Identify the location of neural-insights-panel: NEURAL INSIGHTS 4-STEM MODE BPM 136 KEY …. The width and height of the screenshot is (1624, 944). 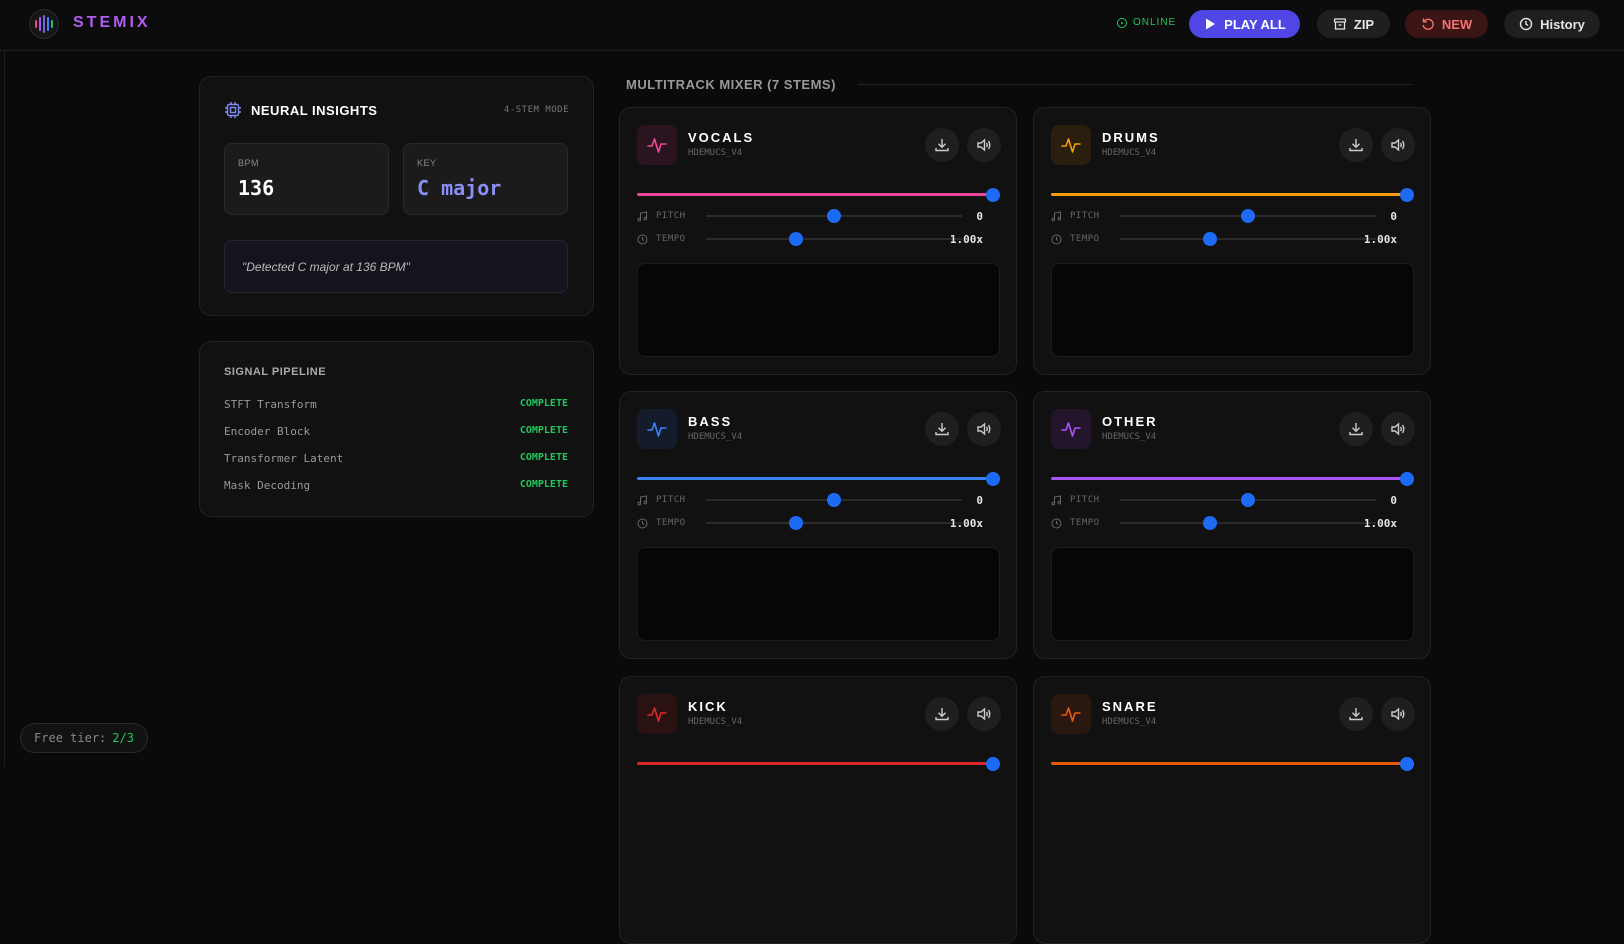
(396, 196).